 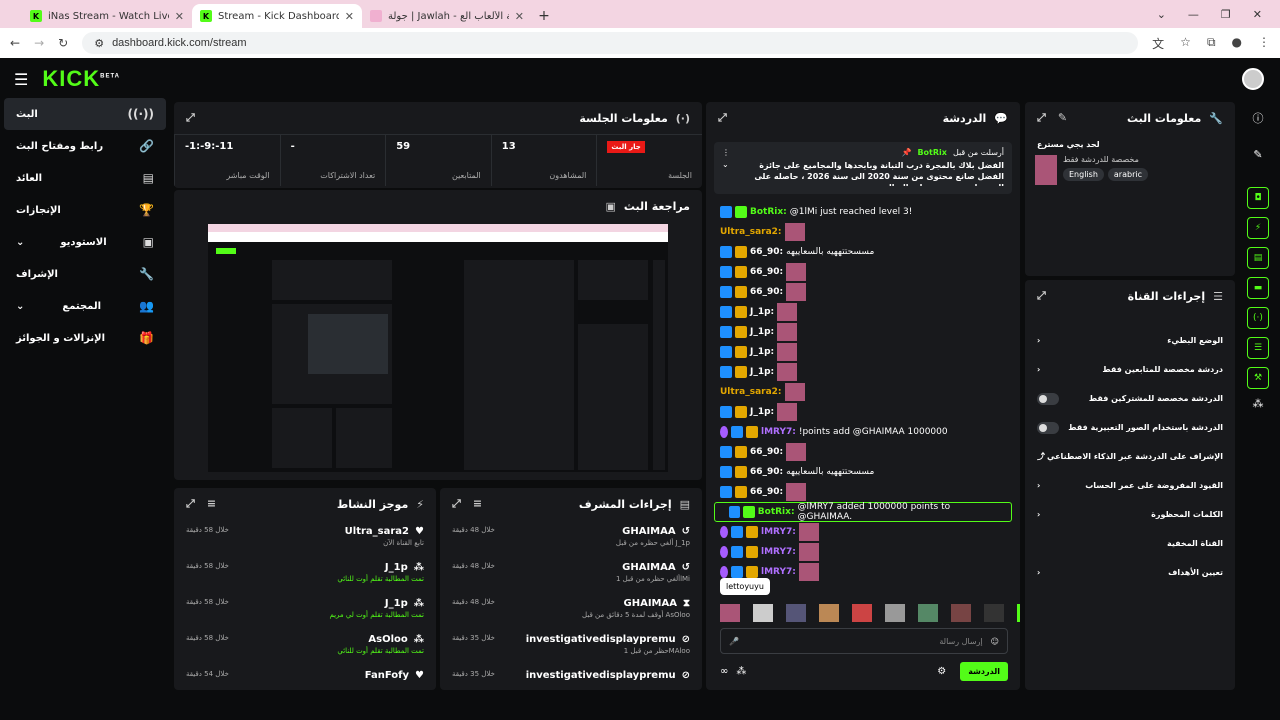 What do you see at coordinates (995, 641) in the screenshot?
I see `emoji-icon: ☺` at bounding box center [995, 641].